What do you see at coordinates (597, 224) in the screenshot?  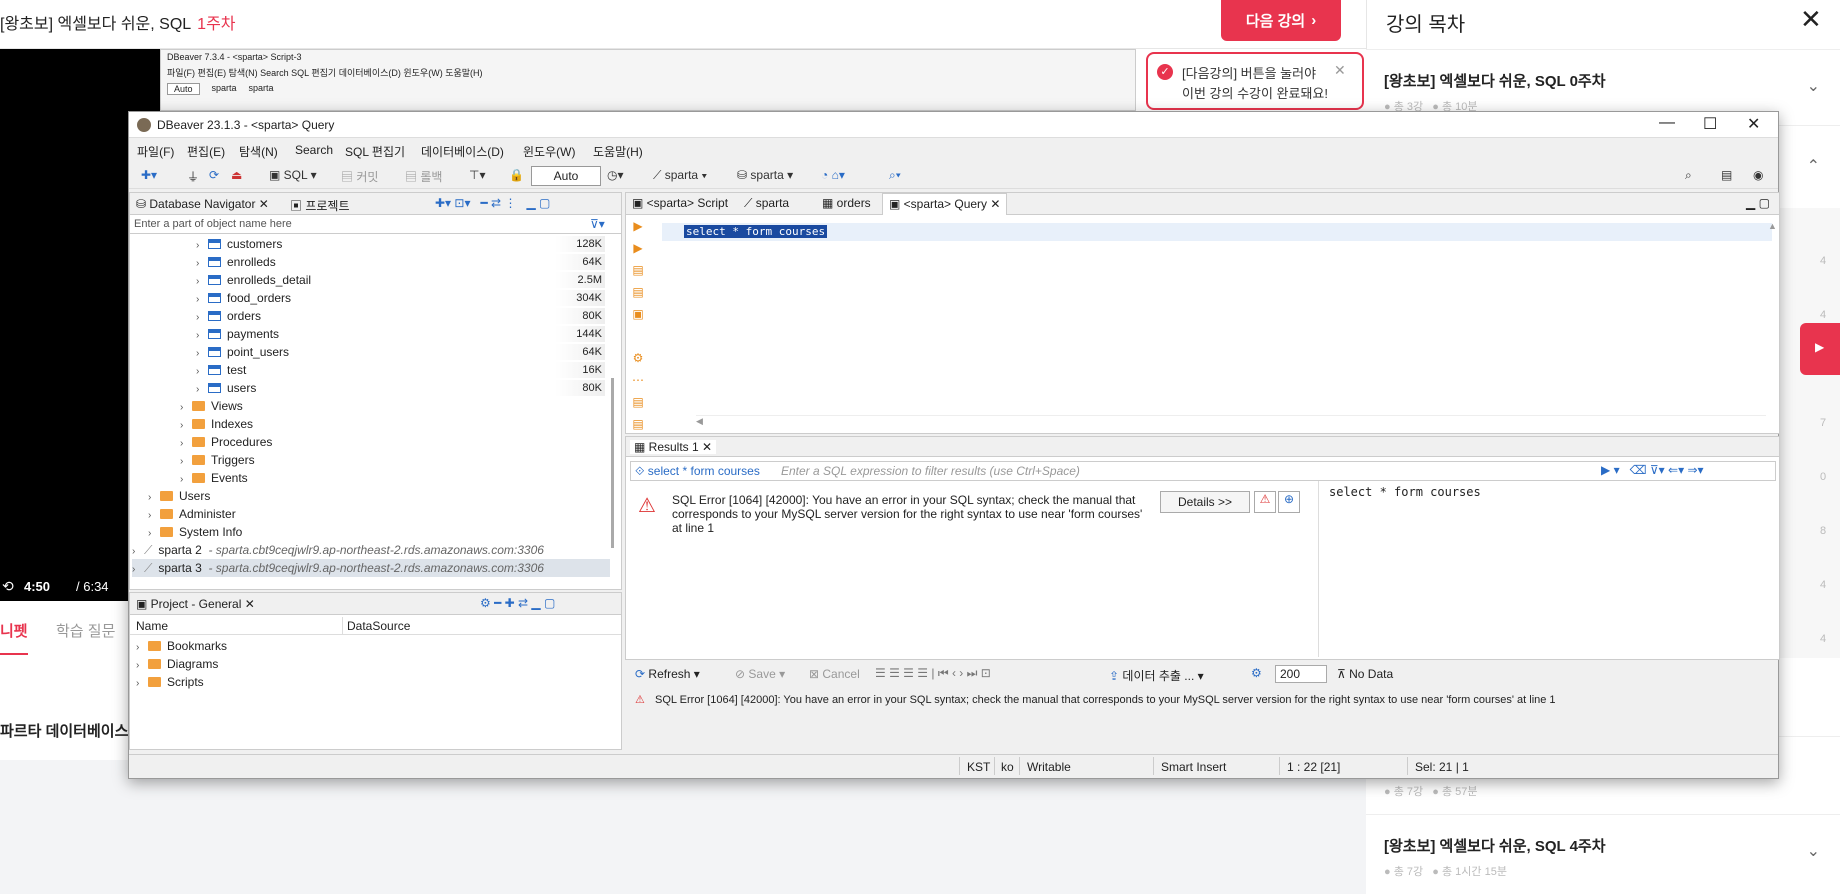 I see `filter-icon: ⊽▾` at bounding box center [597, 224].